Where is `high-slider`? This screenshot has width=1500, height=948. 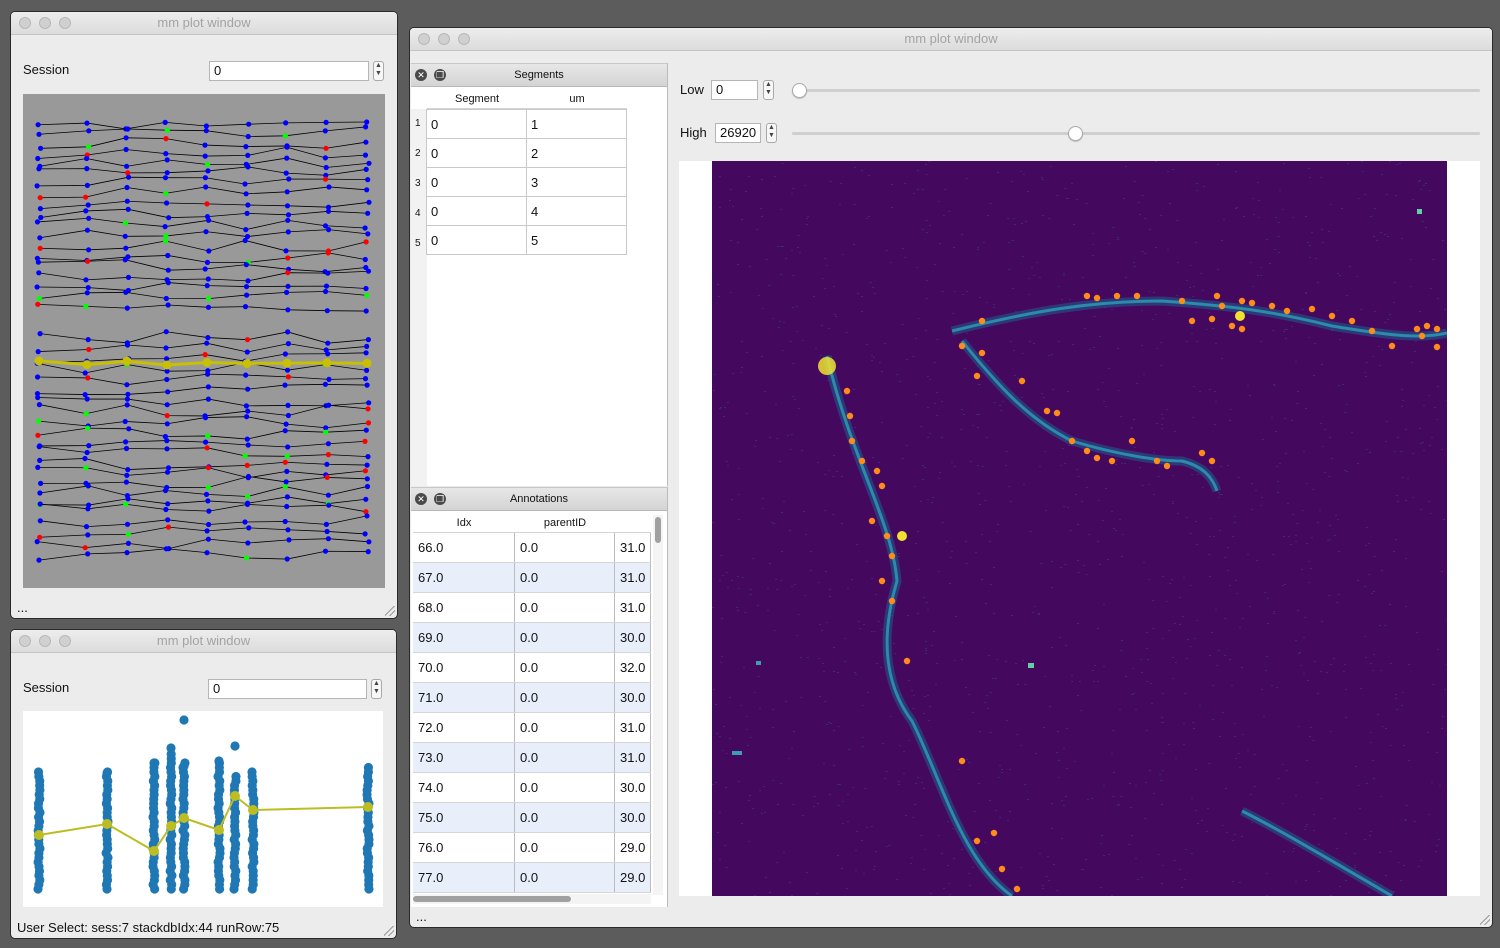 high-slider is located at coordinates (1136, 133).